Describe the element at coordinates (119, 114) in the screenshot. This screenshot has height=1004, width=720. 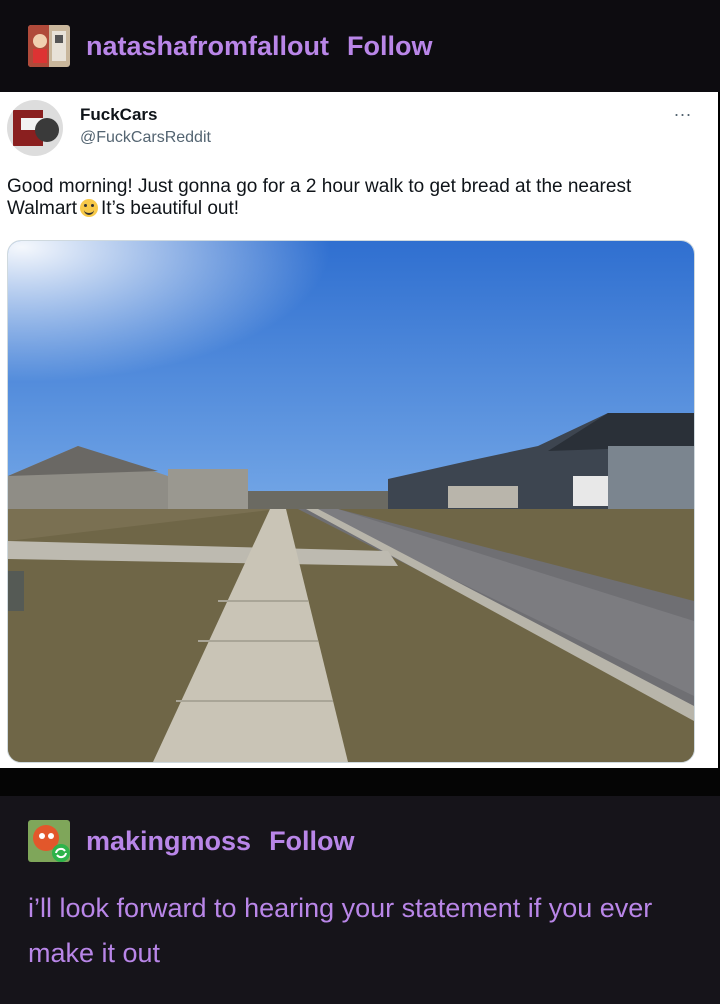
I see `tweet-author-name: FuckCars` at that location.